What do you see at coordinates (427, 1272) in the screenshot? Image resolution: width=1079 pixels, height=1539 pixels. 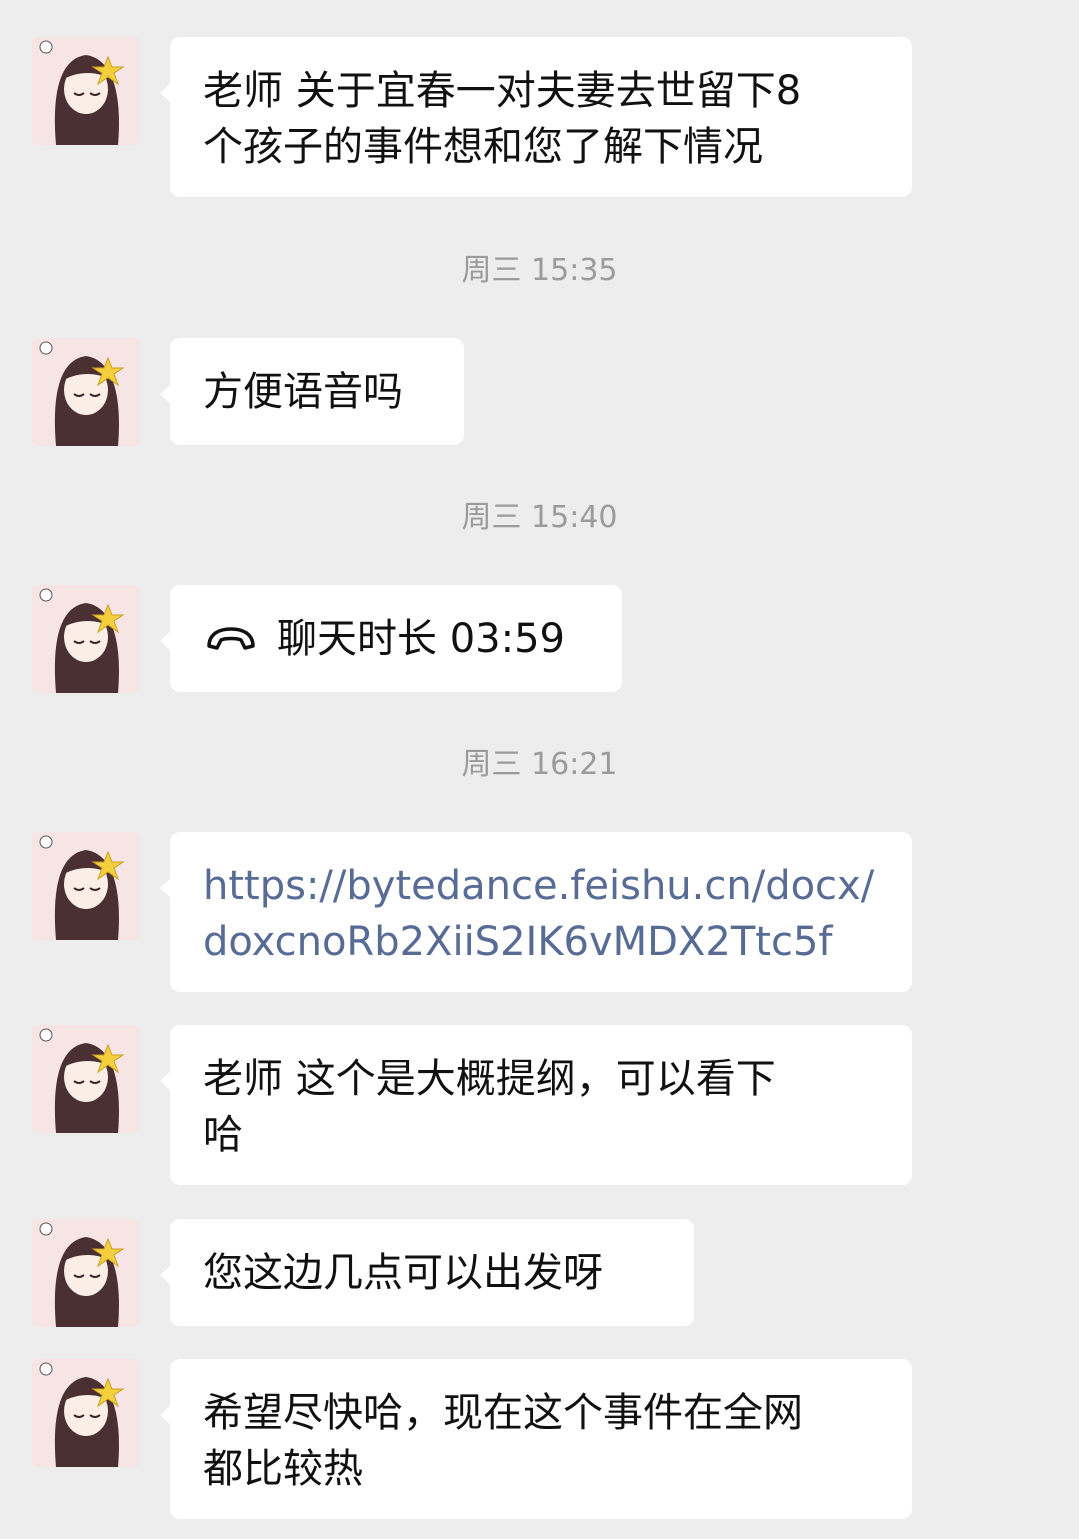 I see `message-bubble: 您这边几点可以出发呀` at bounding box center [427, 1272].